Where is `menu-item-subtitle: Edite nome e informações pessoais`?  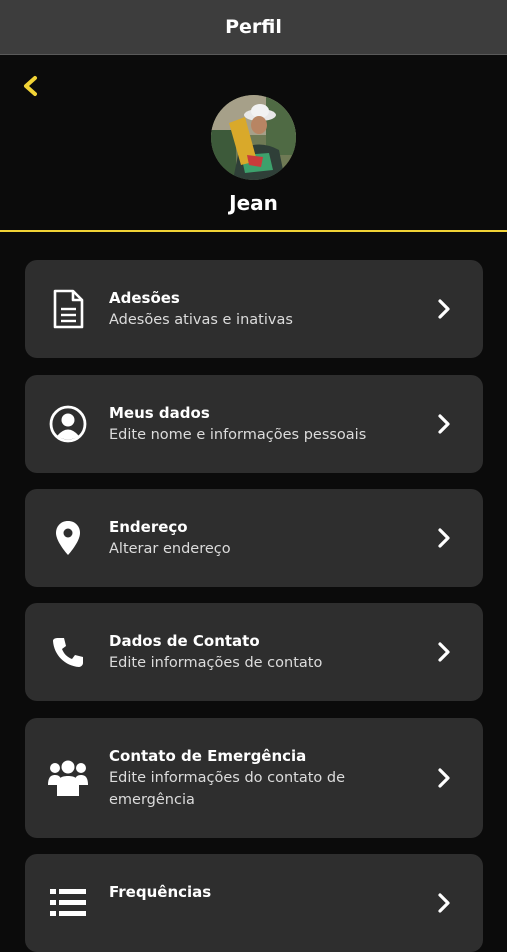
menu-item-subtitle: Edite nome e informações pessoais is located at coordinates (238, 435).